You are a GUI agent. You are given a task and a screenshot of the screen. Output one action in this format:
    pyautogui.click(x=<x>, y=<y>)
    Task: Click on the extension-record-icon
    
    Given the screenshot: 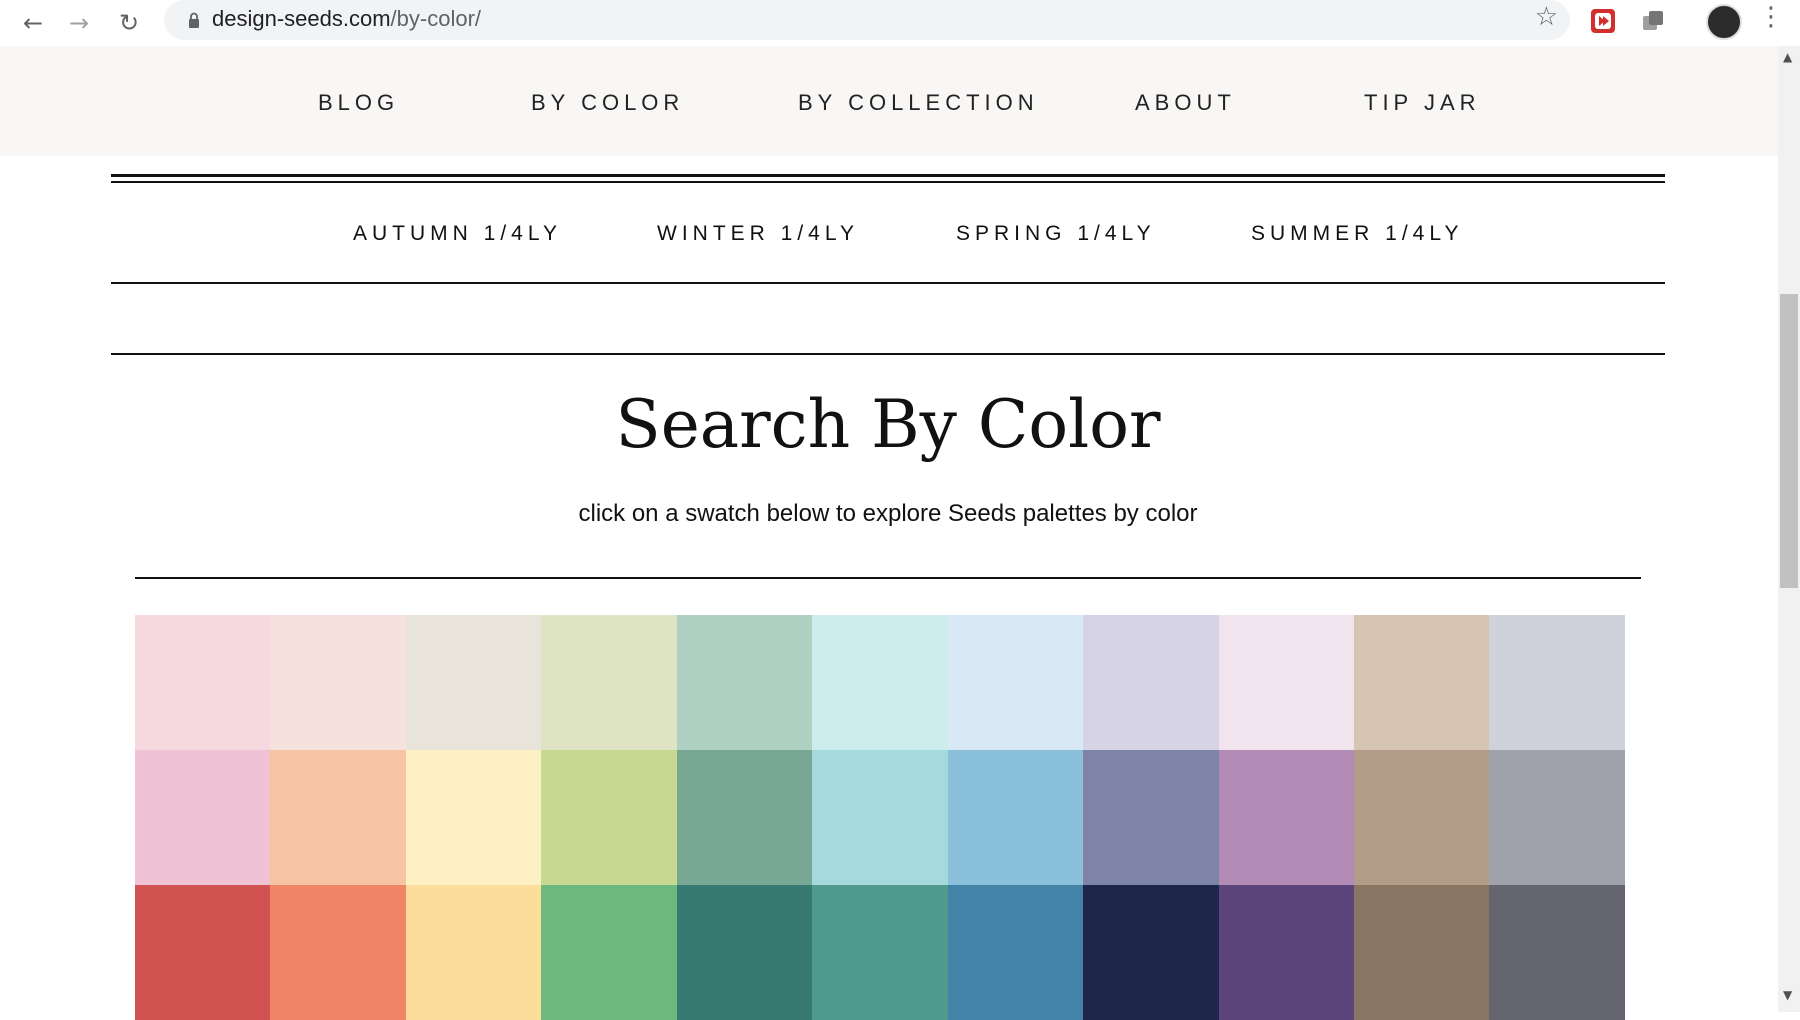 What is the action you would take?
    pyautogui.click(x=1603, y=21)
    